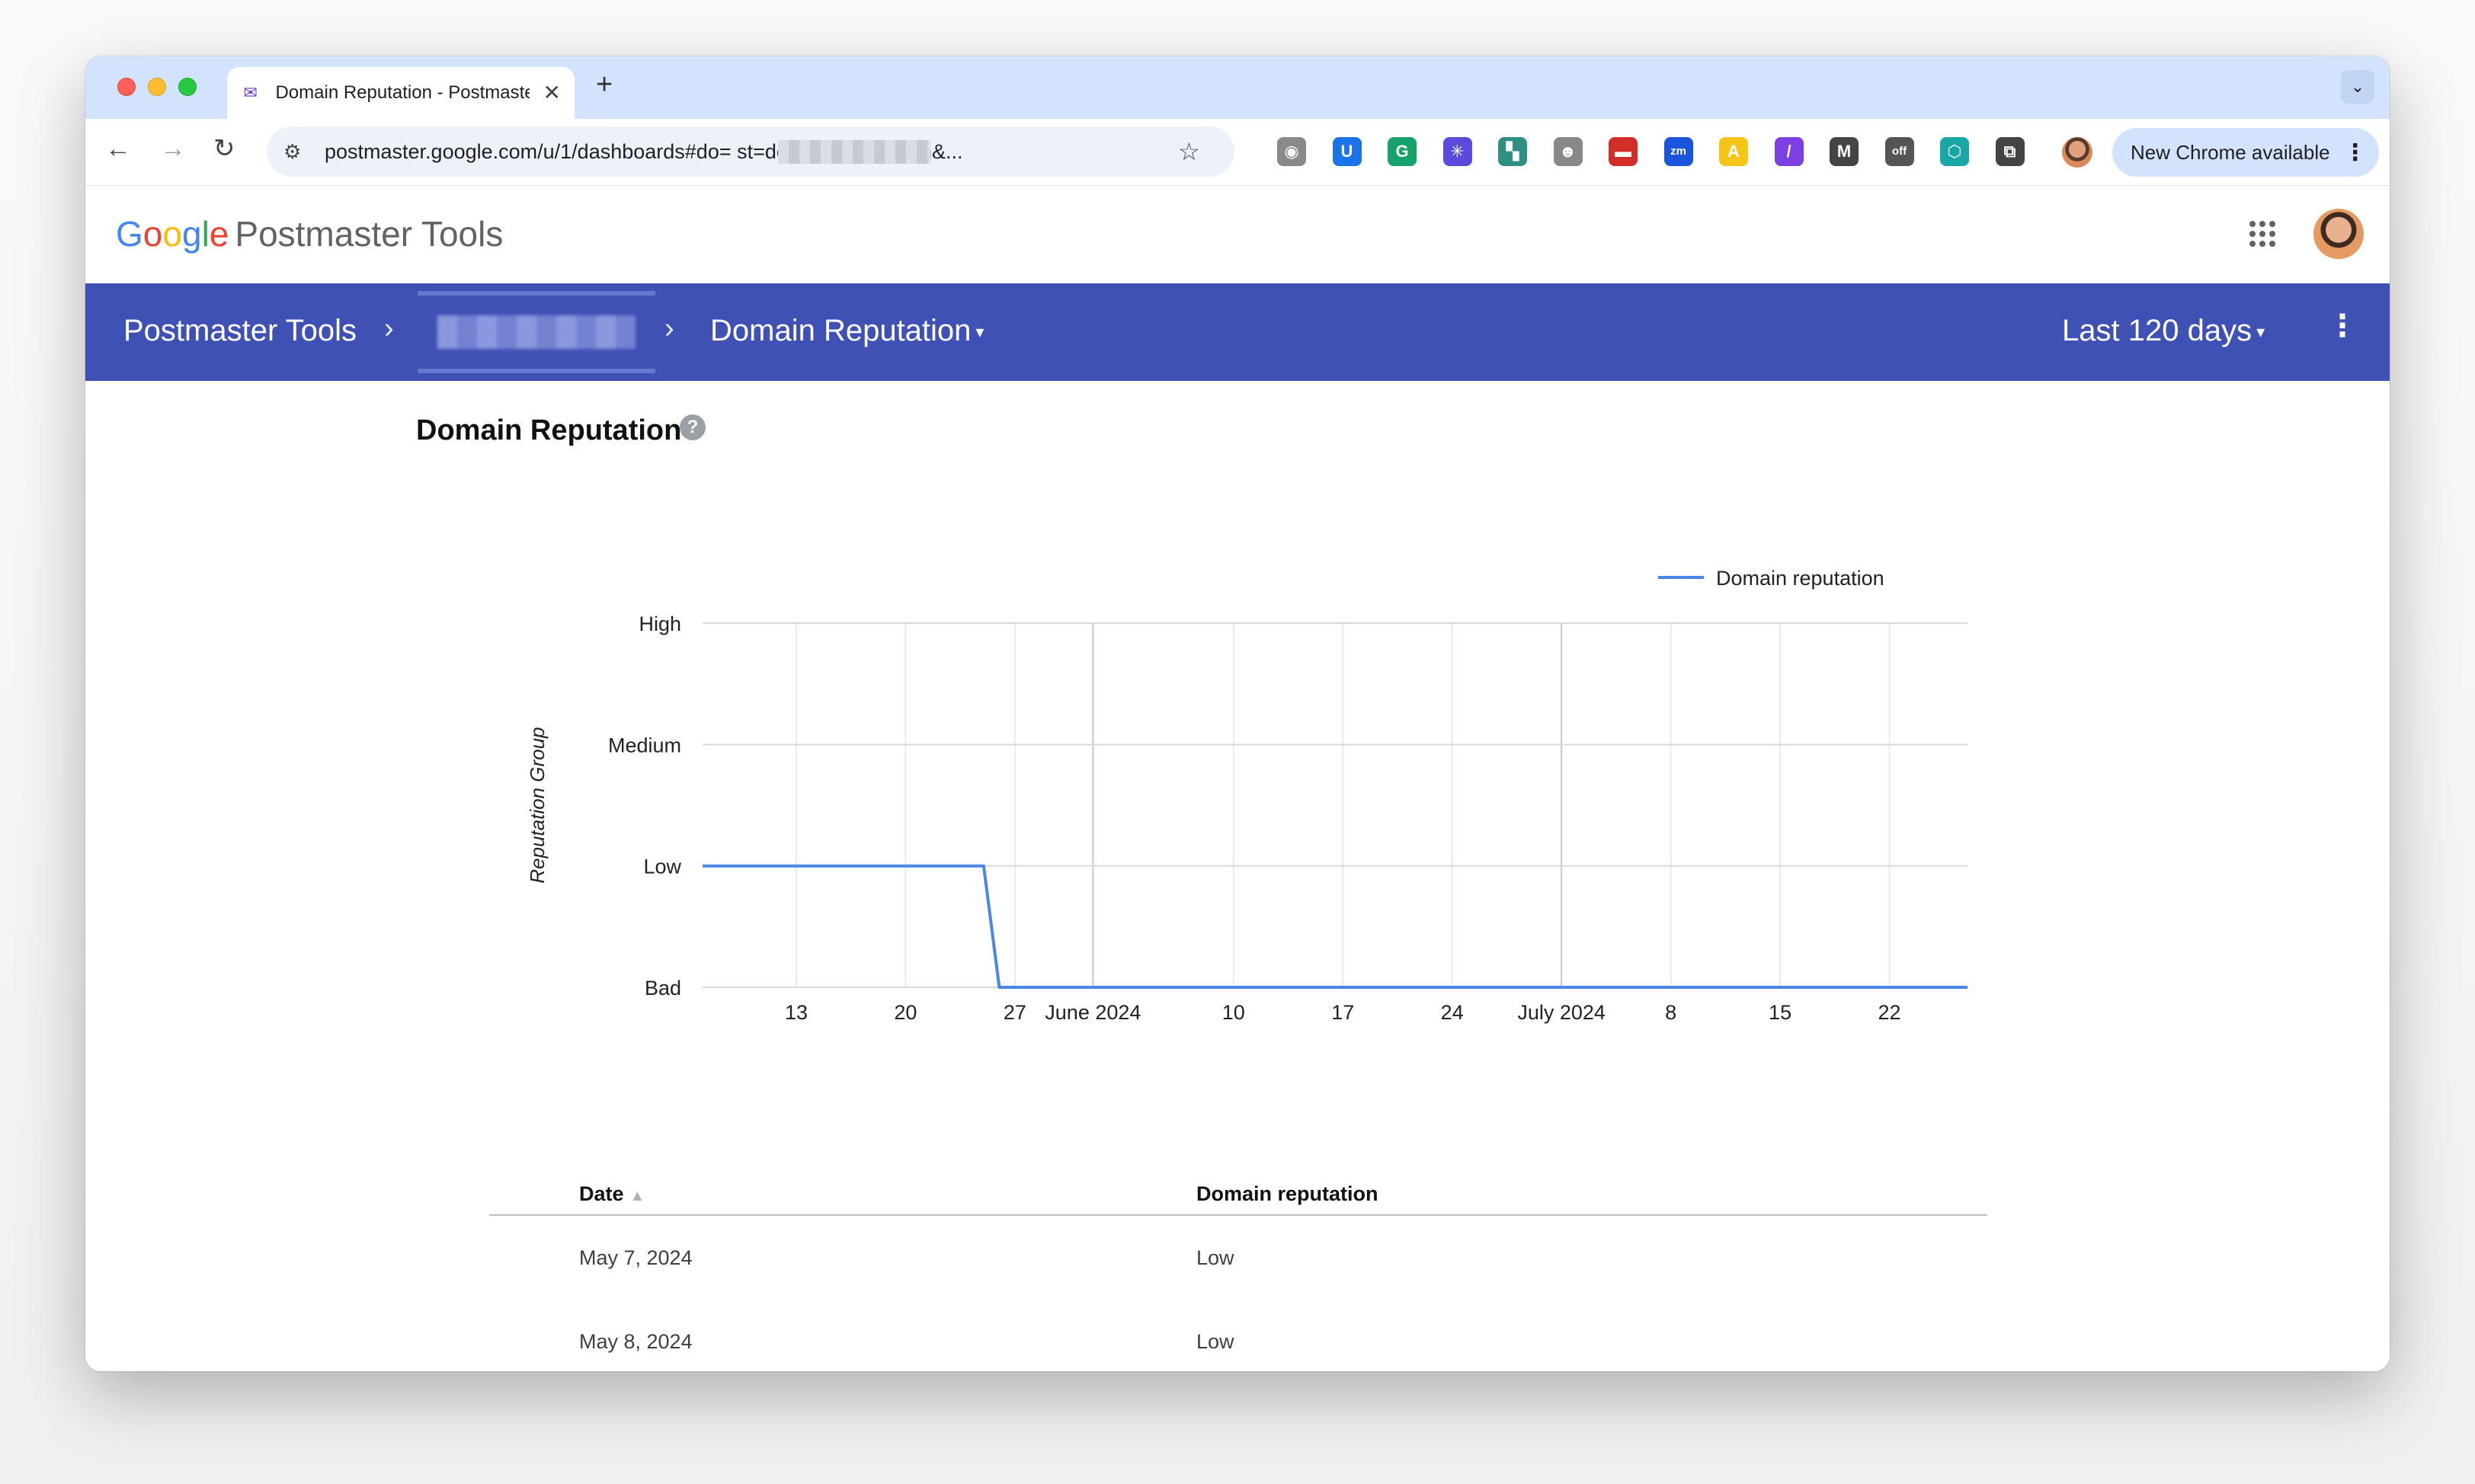 The image size is (2475, 1484). Describe the element at coordinates (2262, 234) in the screenshot. I see `google-apps-icon` at that location.